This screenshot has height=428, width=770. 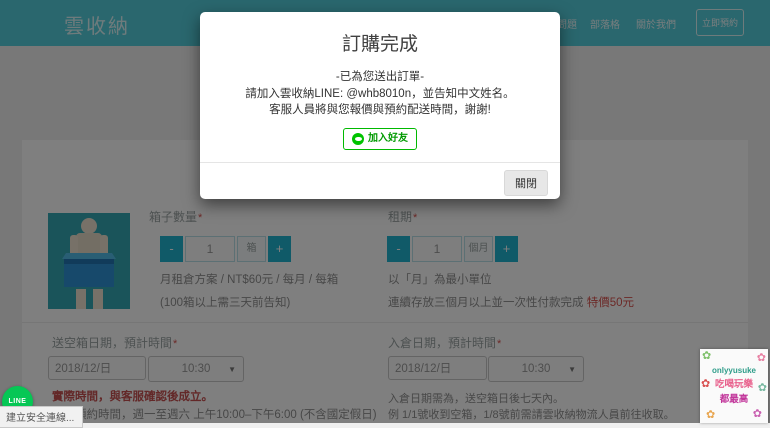 I want to click on line-icon, so click(x=358, y=138).